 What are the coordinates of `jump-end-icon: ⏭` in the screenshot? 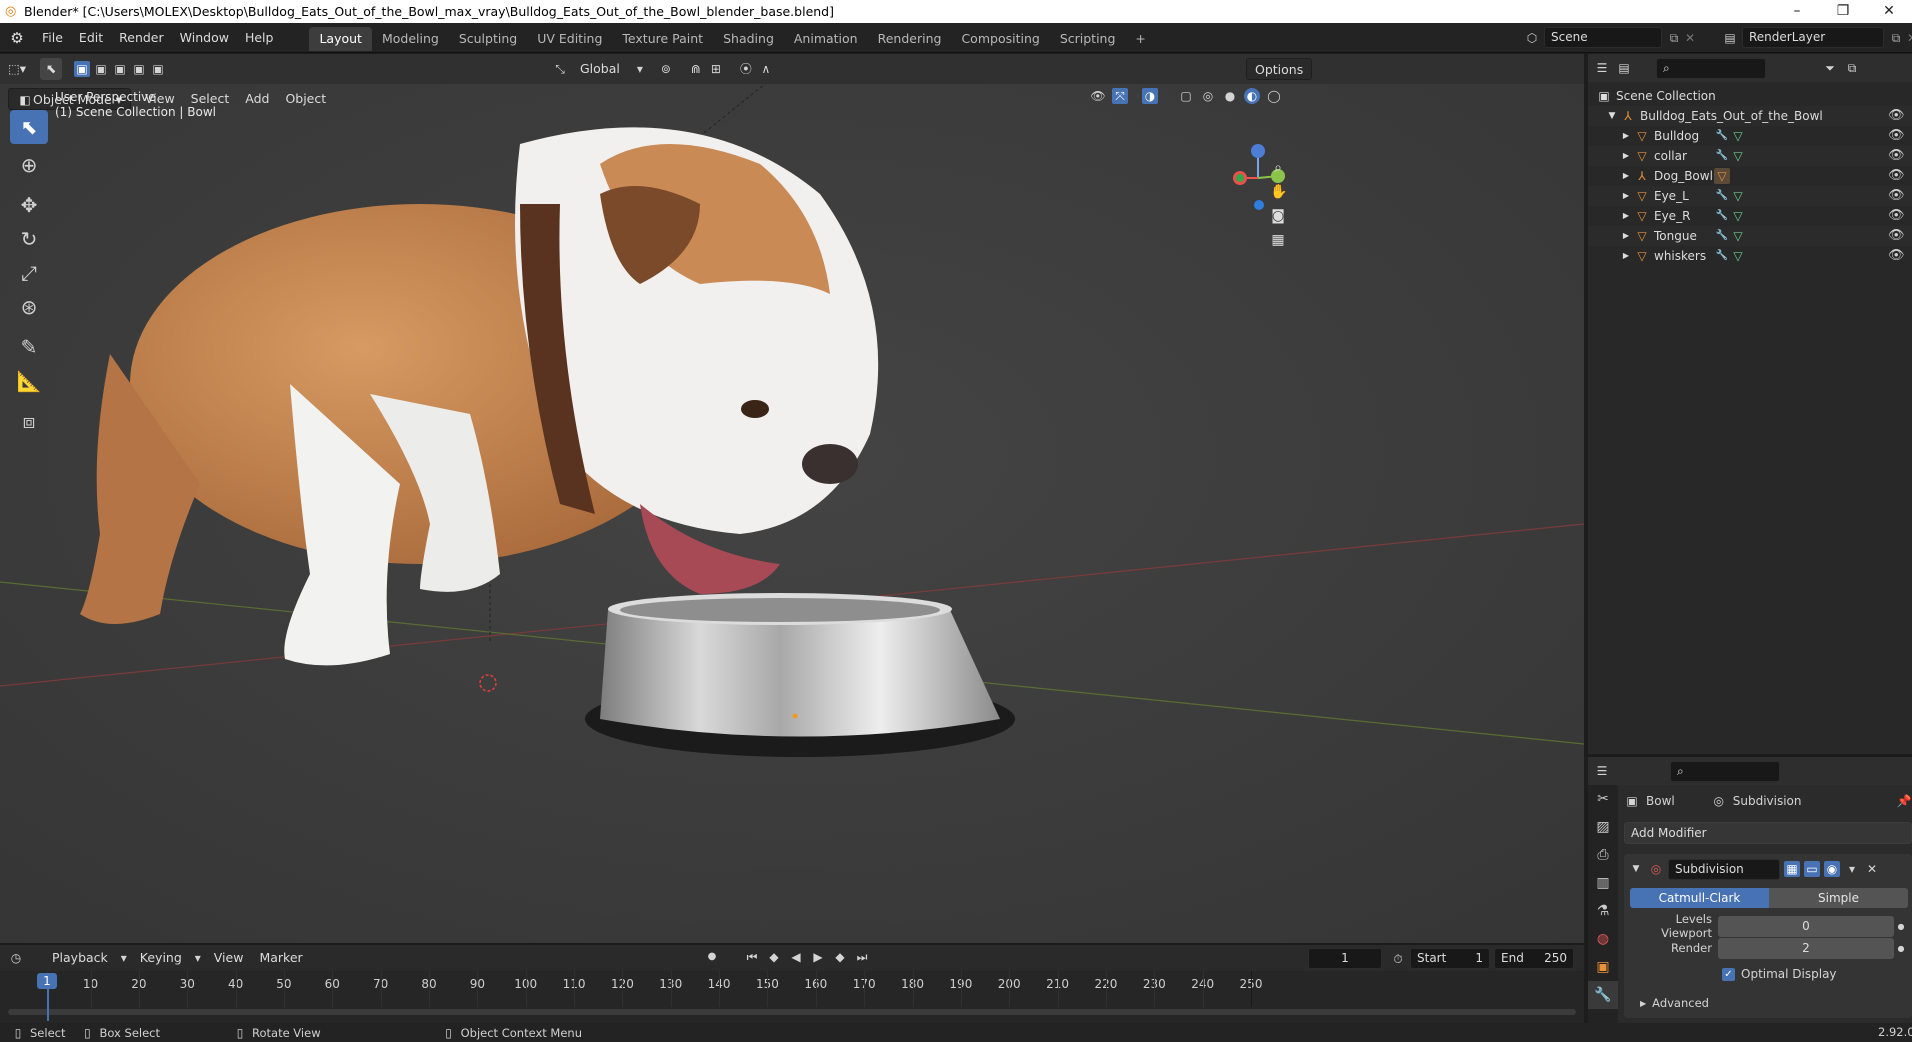 It's located at (862, 957).